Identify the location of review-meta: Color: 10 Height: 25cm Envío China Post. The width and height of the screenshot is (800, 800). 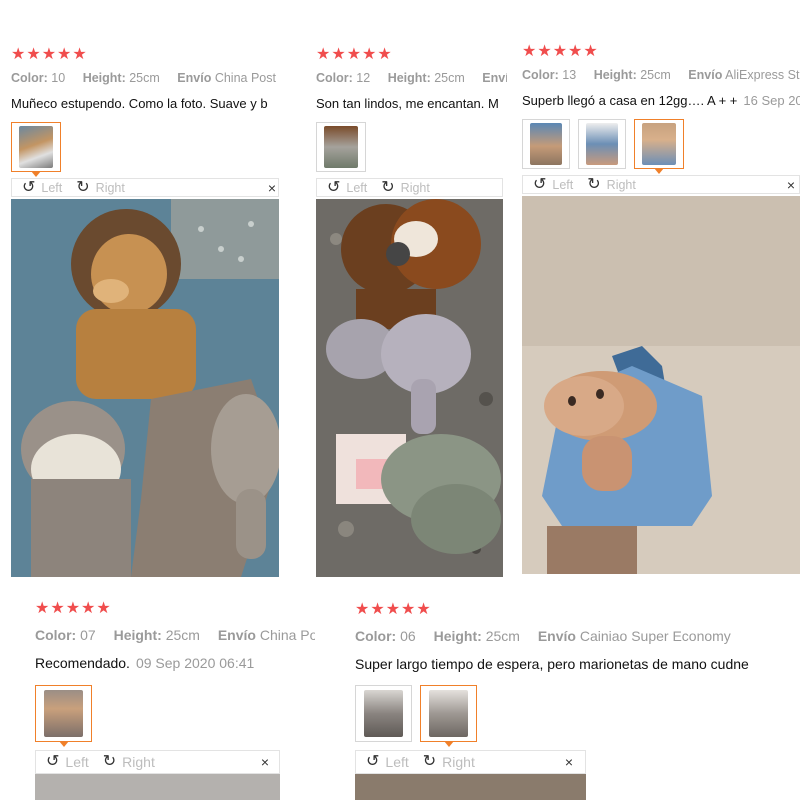
(147, 78).